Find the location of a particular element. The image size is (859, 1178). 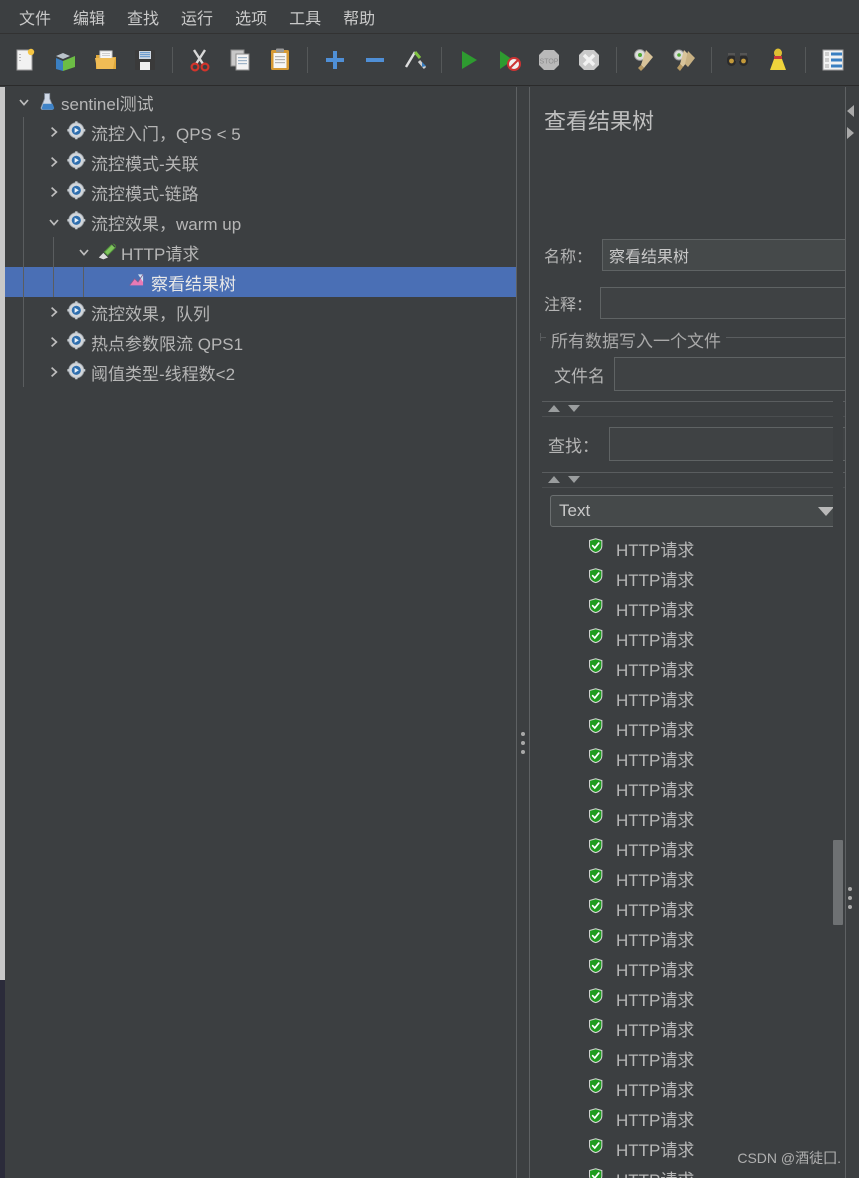

collapse-up-icon is located at coordinates (554, 408).